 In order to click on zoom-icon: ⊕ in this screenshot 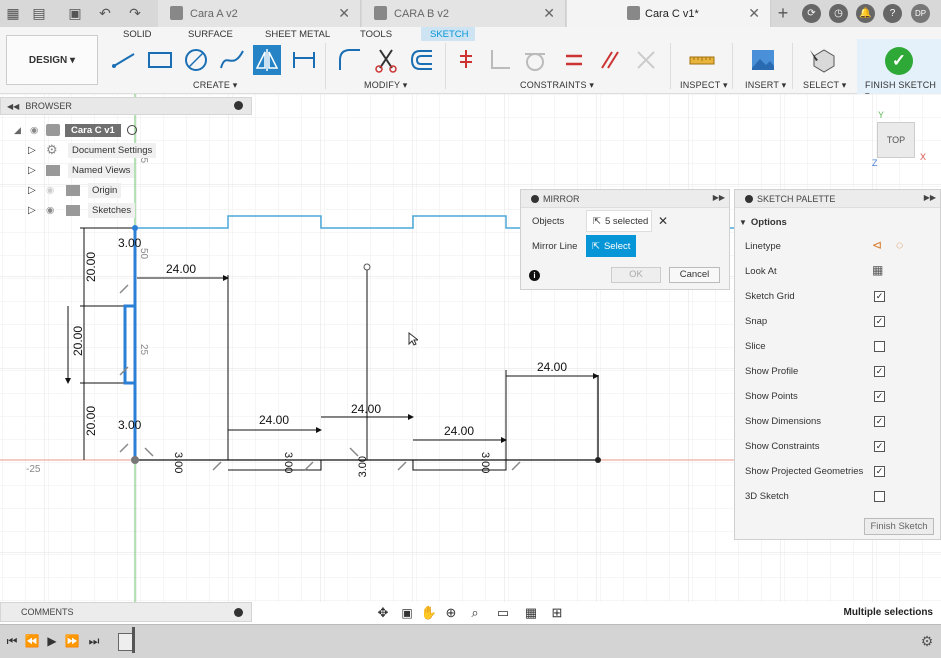, I will do `click(451, 613)`.